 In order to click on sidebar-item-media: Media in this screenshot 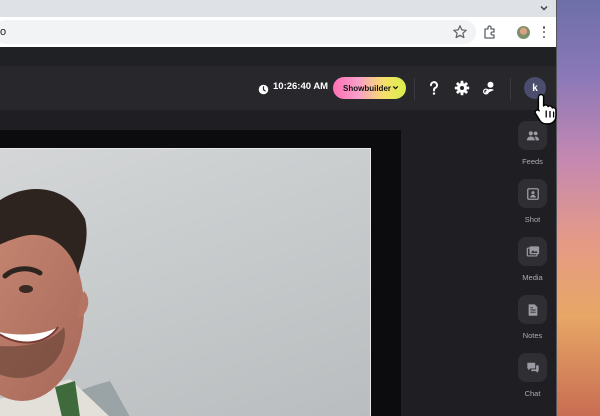, I will do `click(532, 266)`.